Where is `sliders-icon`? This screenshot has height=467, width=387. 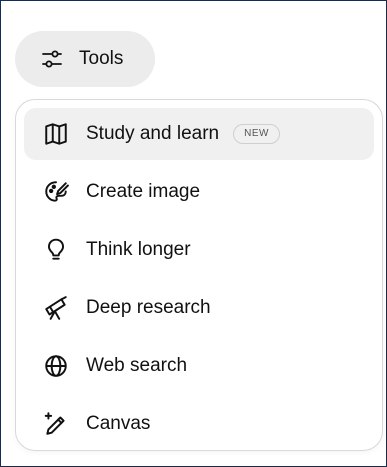 sliders-icon is located at coordinates (52, 59).